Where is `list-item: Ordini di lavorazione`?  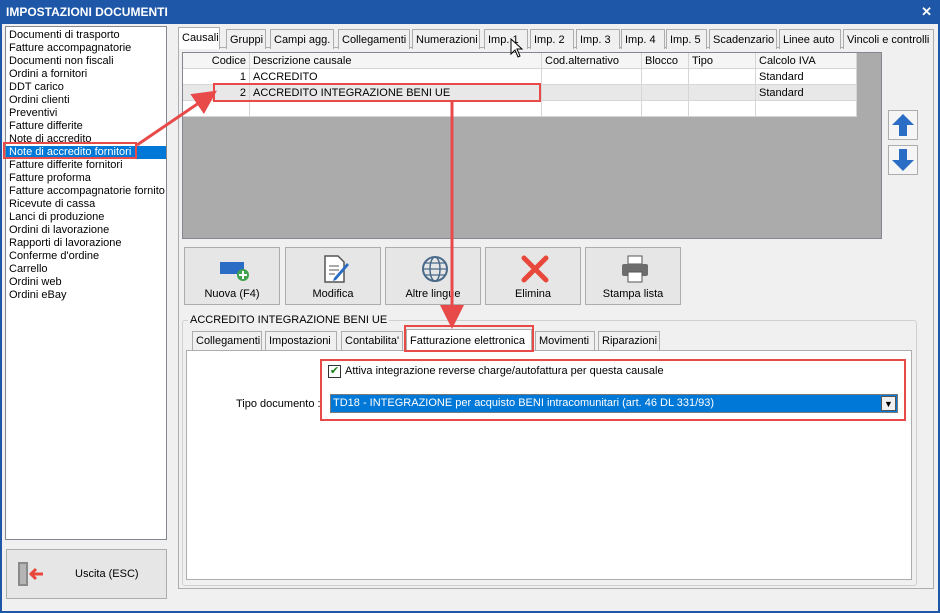 list-item: Ordini di lavorazione is located at coordinates (86, 230).